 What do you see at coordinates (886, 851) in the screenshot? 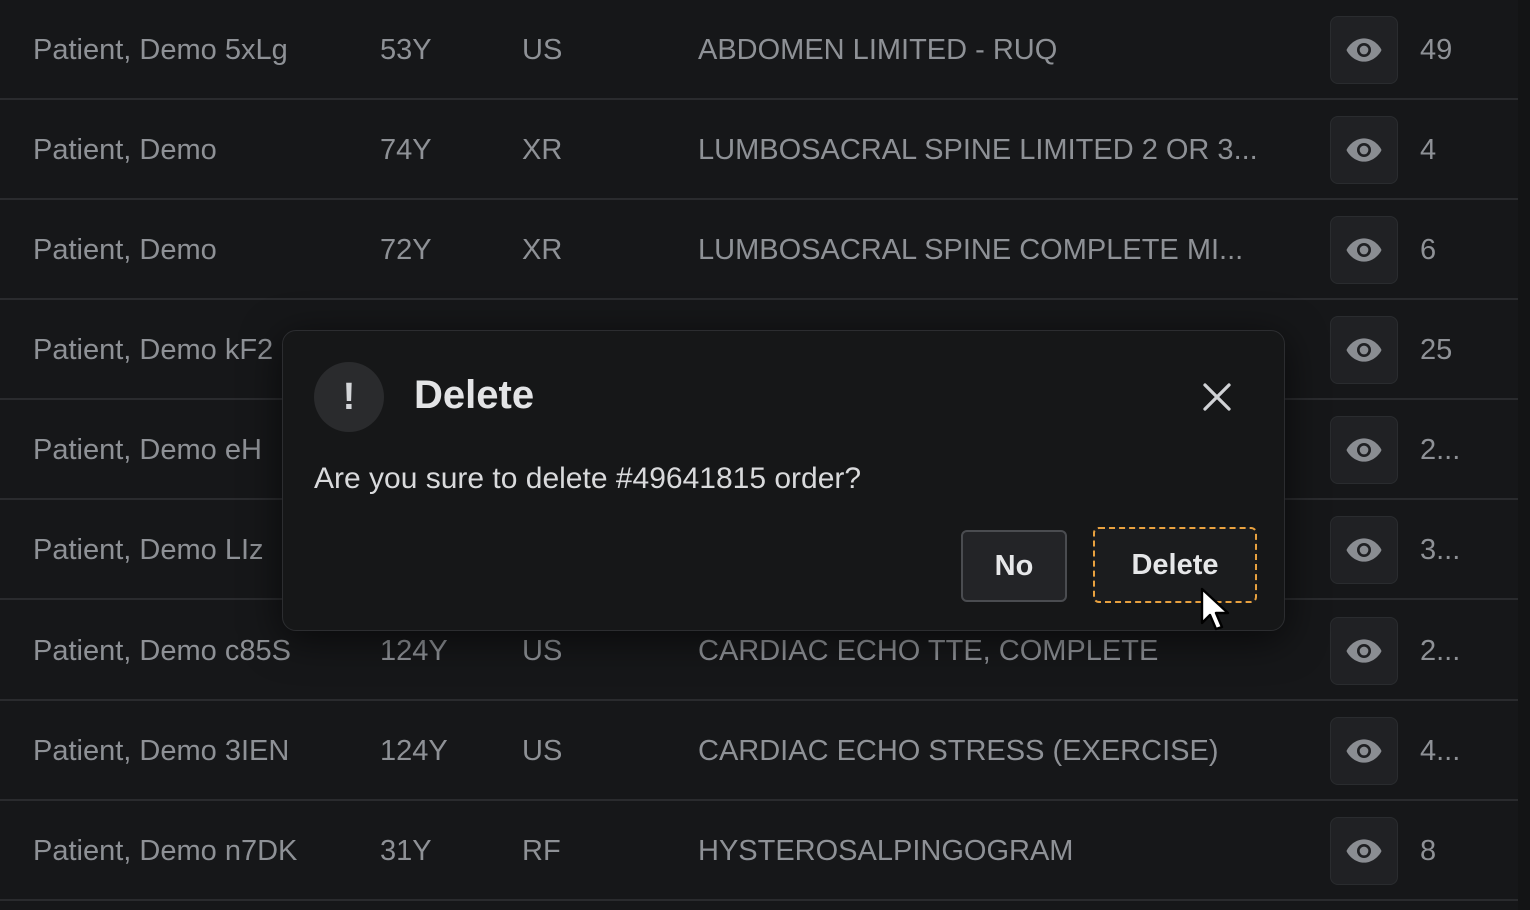
I see `study-description: HYSTEROSALPINGOGRAM` at bounding box center [886, 851].